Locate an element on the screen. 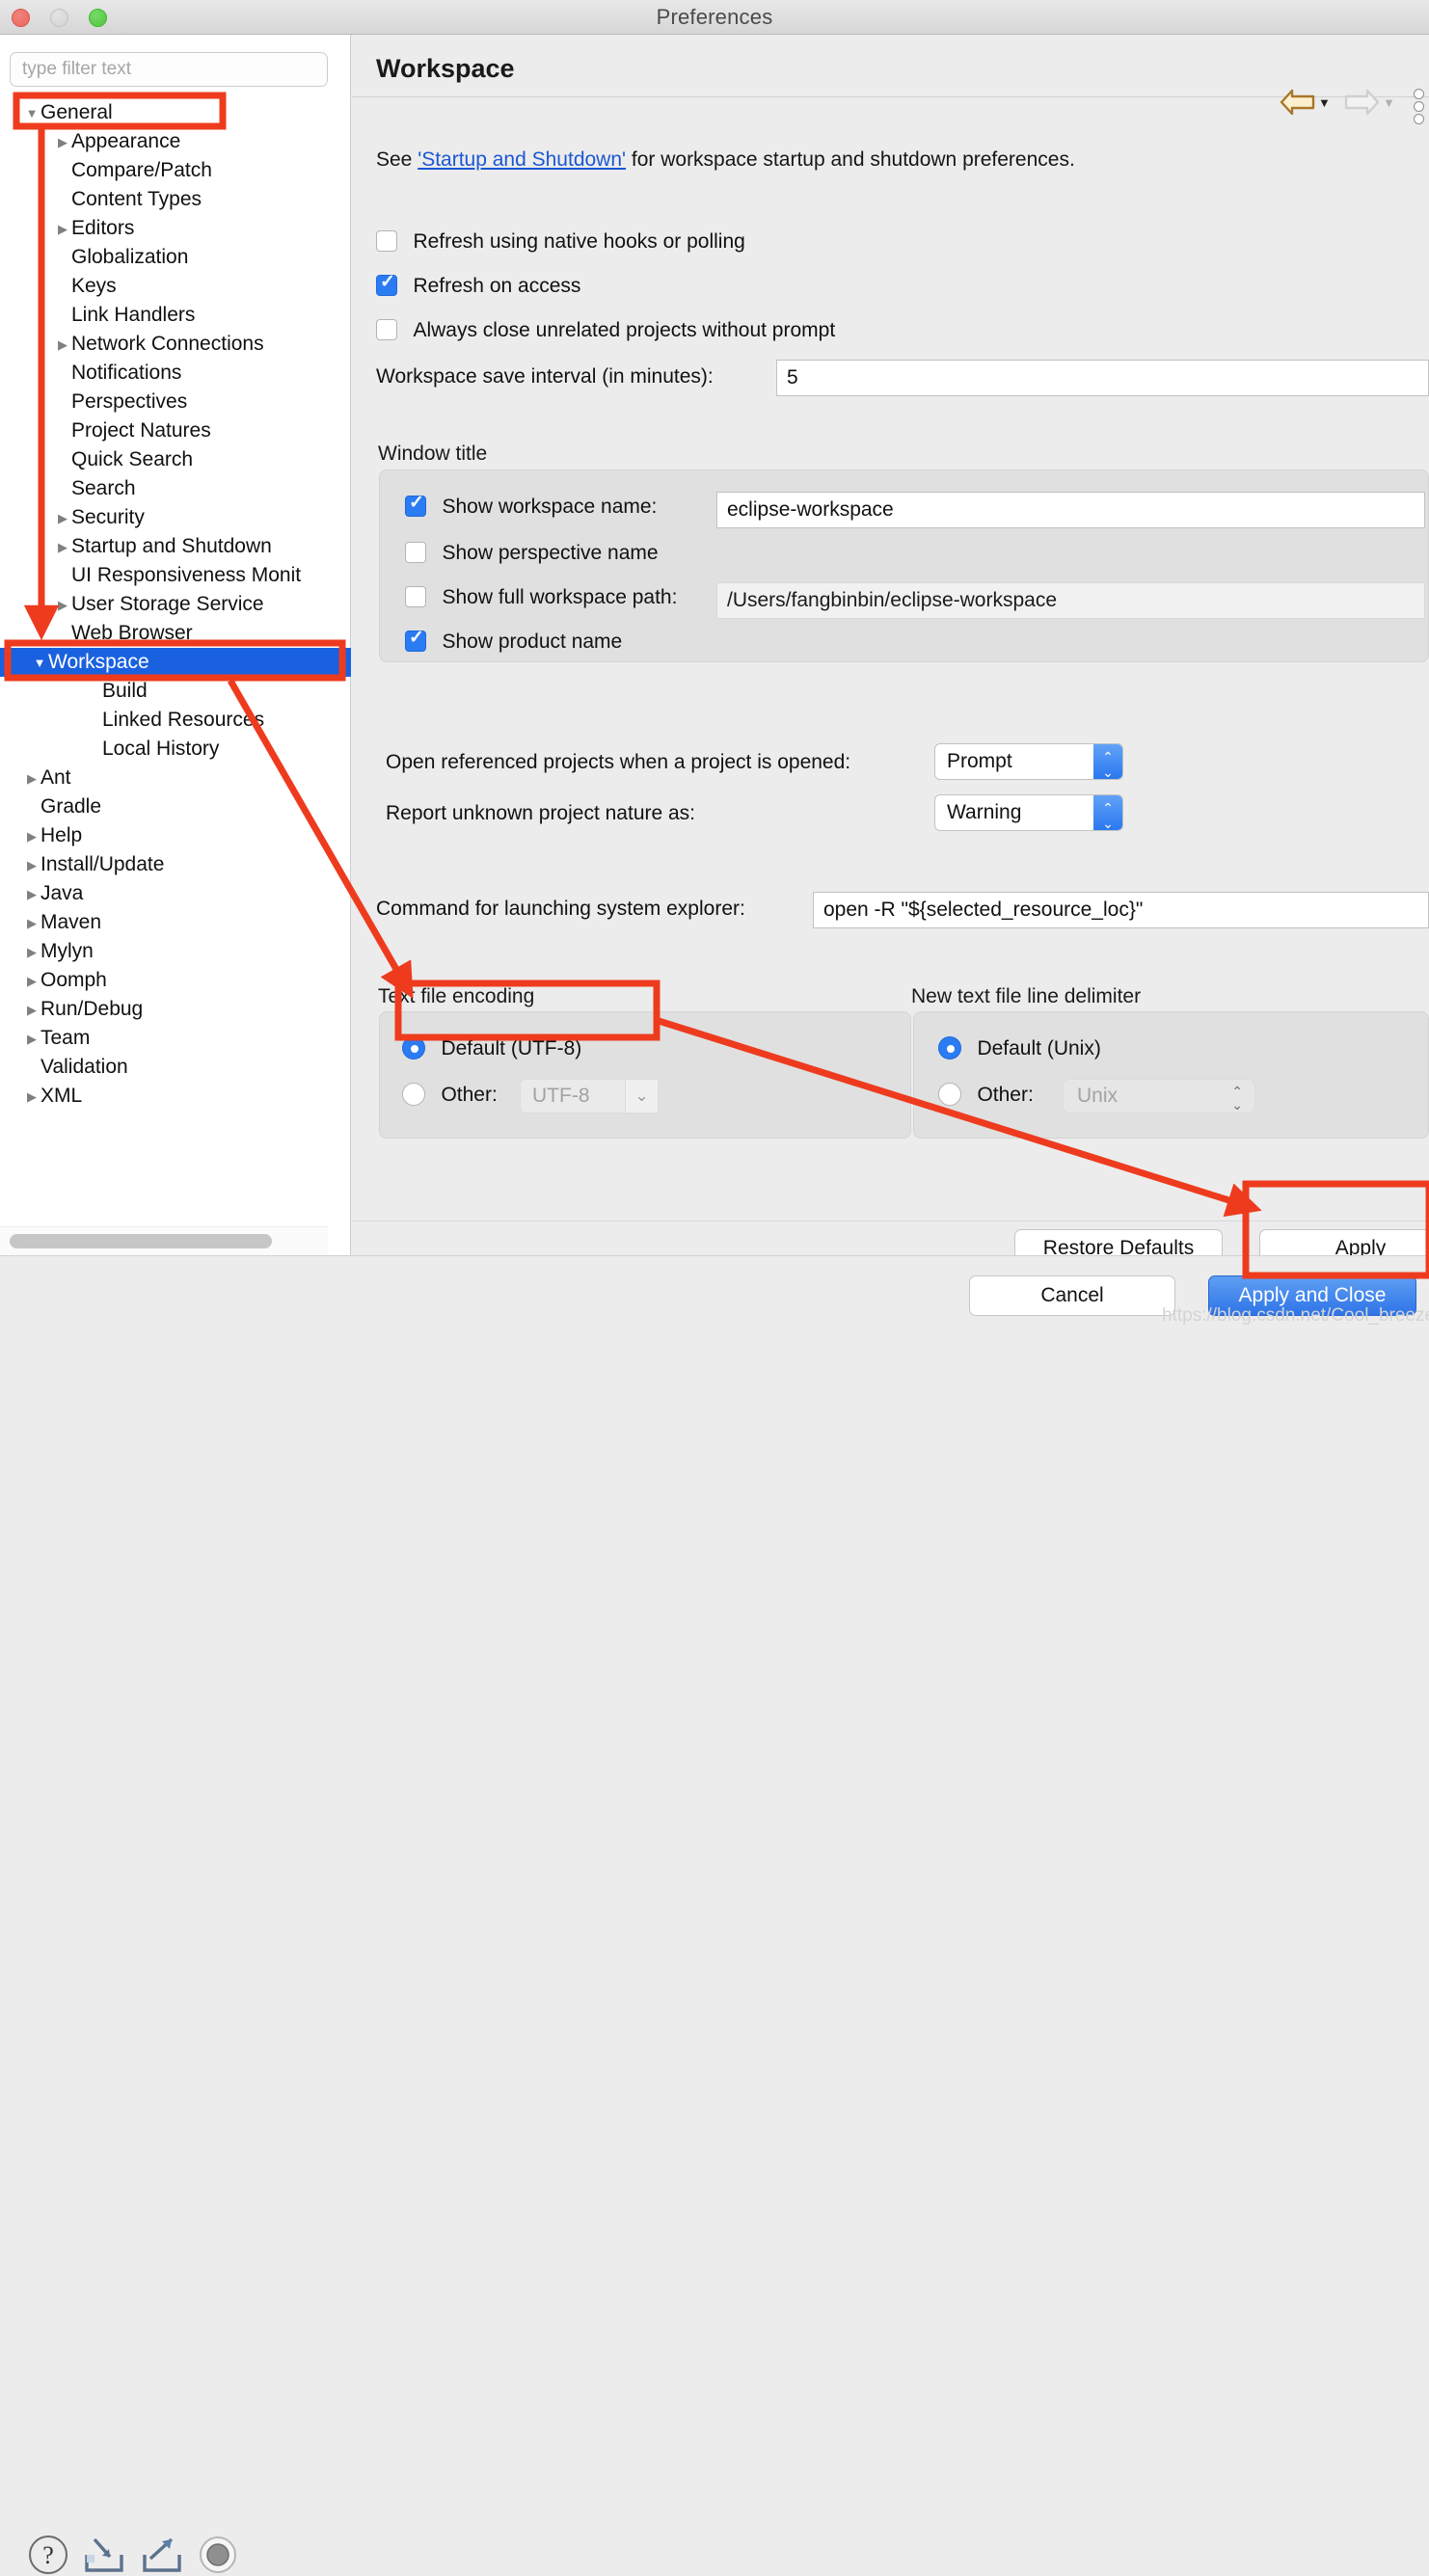 Image resolution: width=1429 pixels, height=2576 pixels. sidebar-item-linked-resources: ▶Linked Resources is located at coordinates (175, 721).